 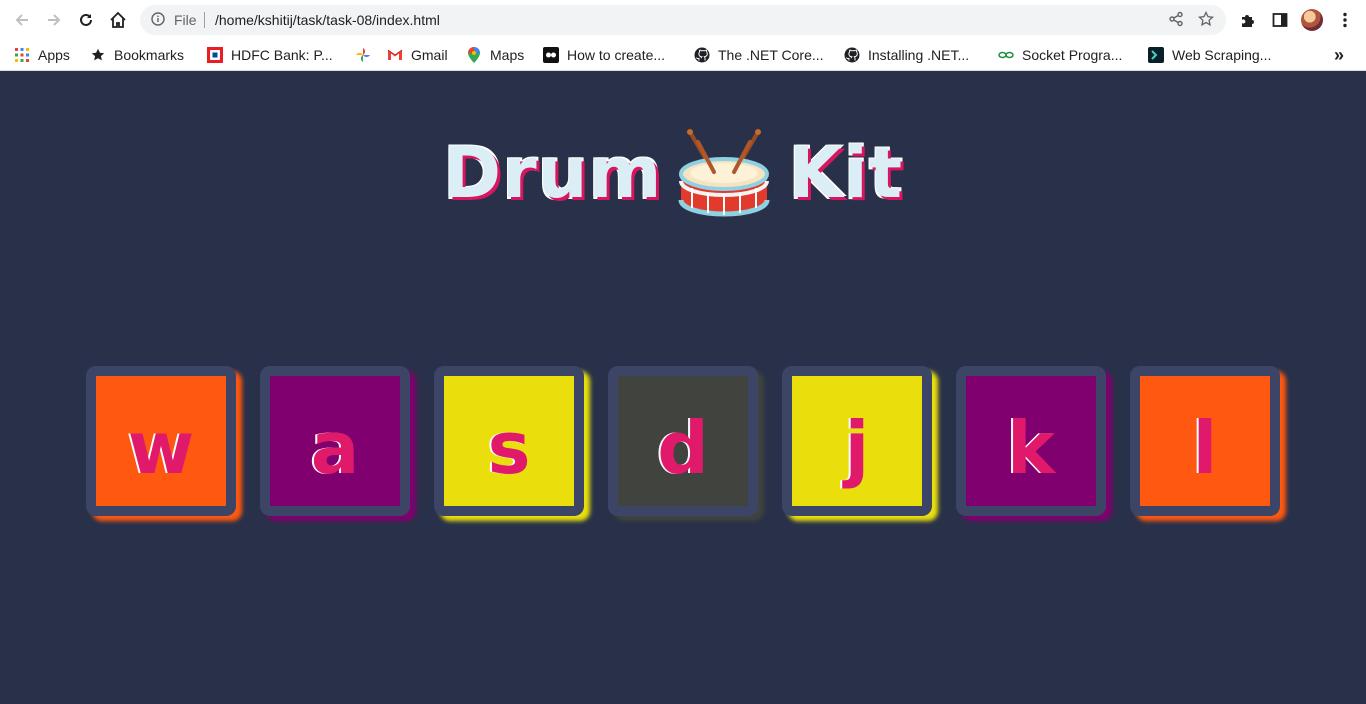 I want to click on kebab-menu-icon, so click(x=1345, y=20).